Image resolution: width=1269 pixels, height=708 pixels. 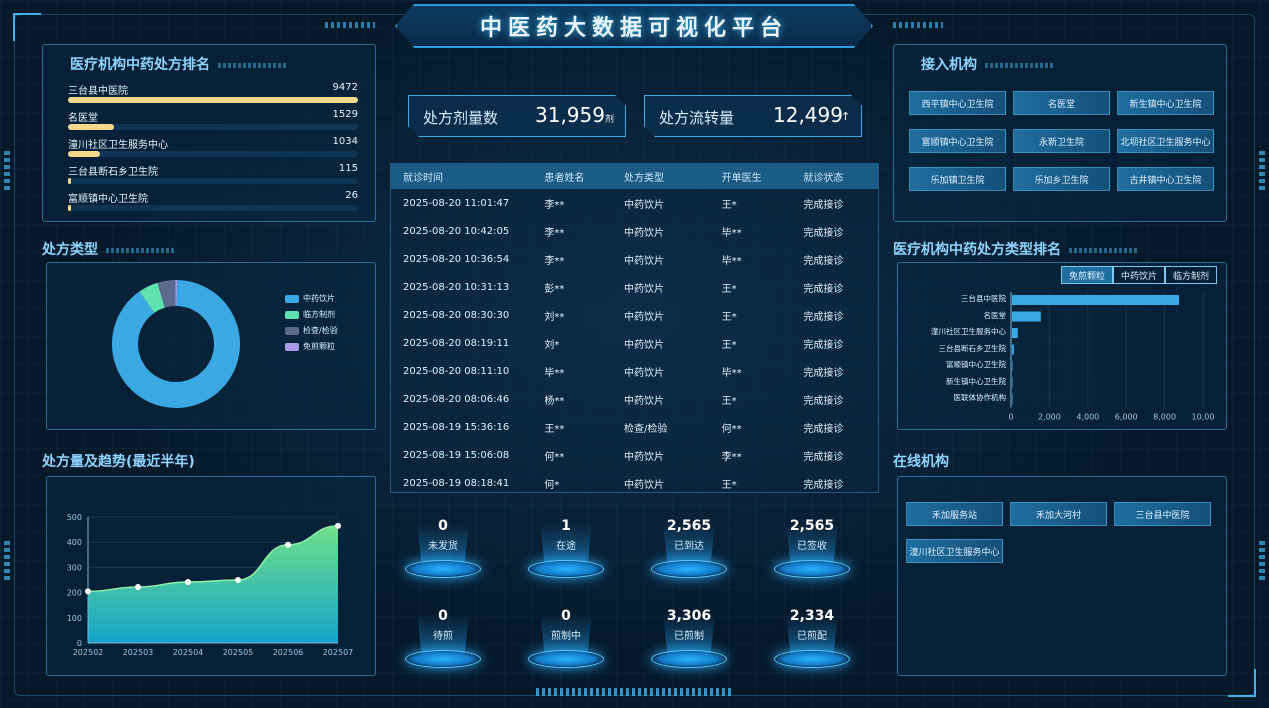 I want to click on online-institution-tag: 三台县中医院, so click(x=1162, y=514).